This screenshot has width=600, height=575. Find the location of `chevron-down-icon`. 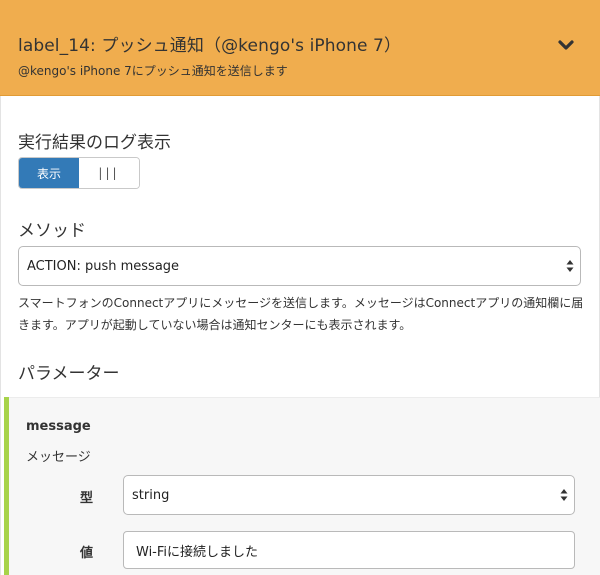

chevron-down-icon is located at coordinates (566, 46).